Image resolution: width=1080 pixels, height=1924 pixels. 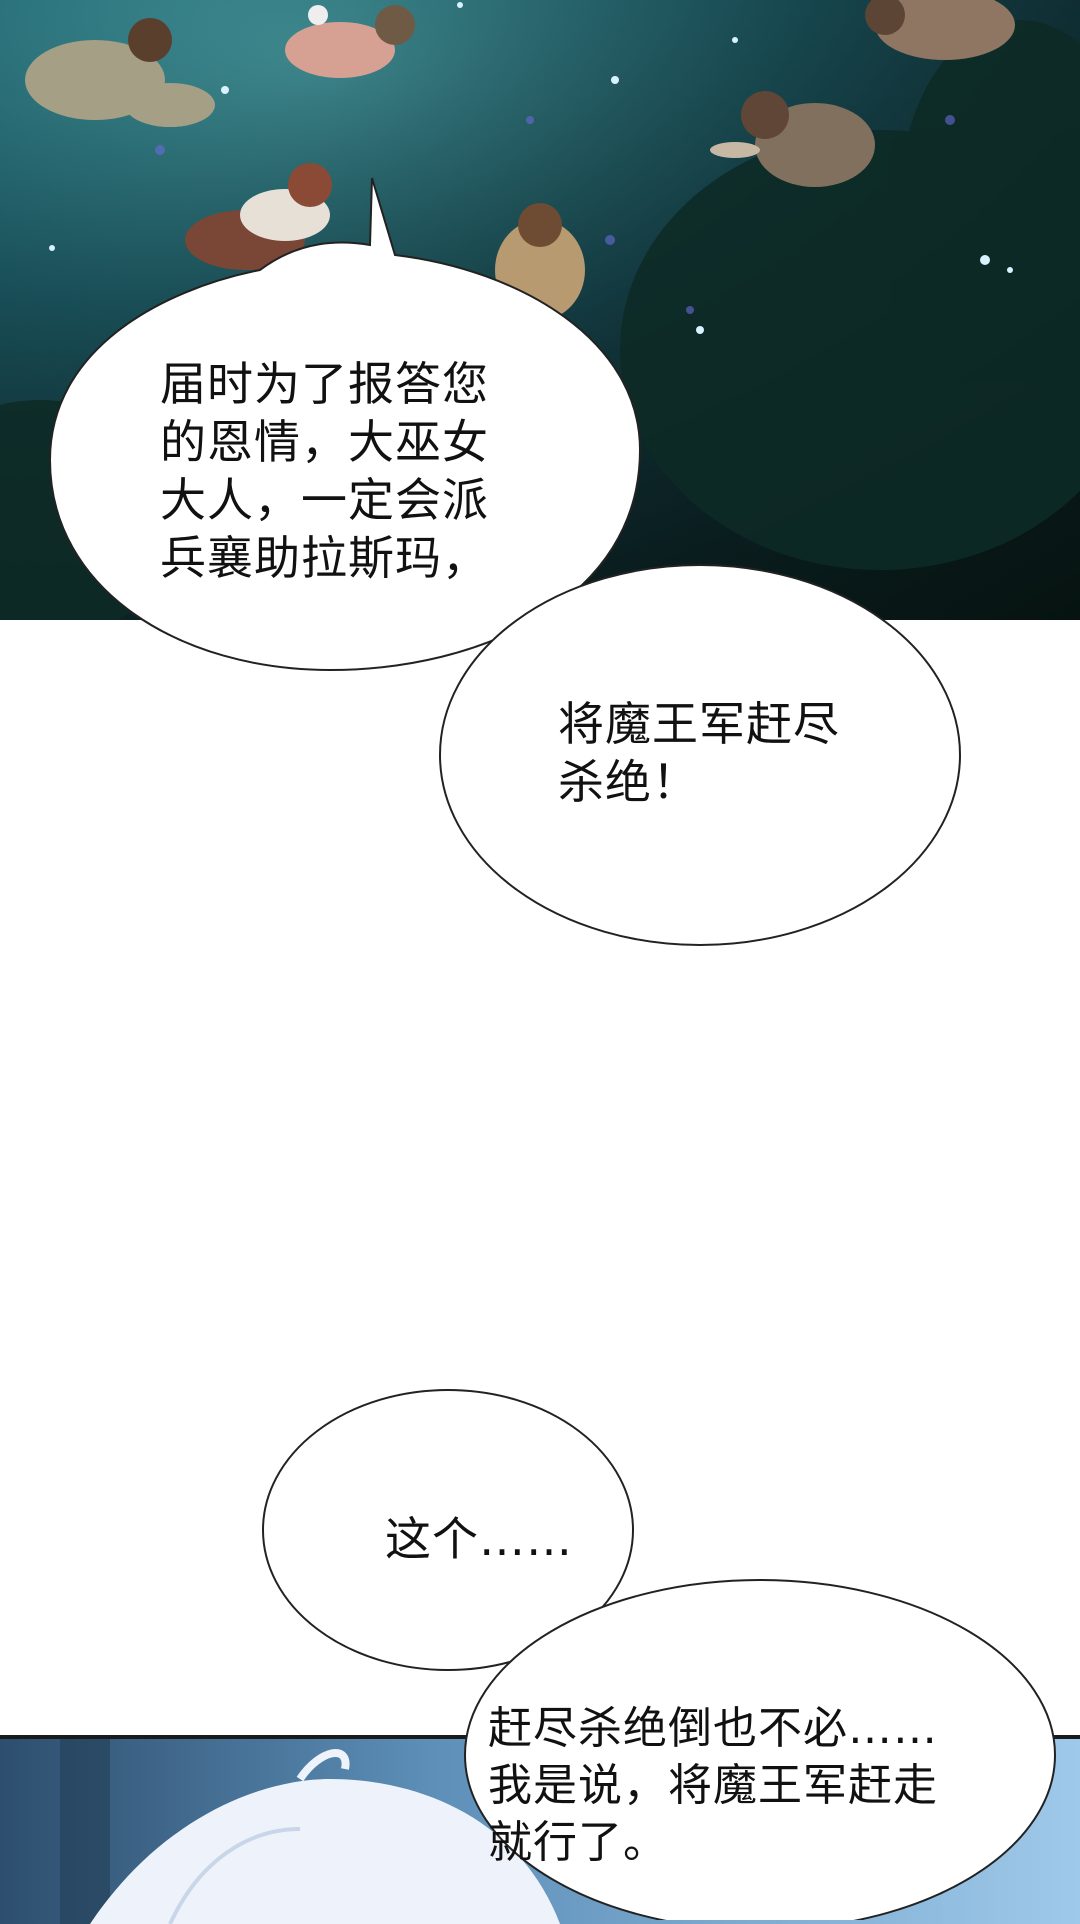 What do you see at coordinates (324, 471) in the screenshot?
I see `dialogue-text-1: 届时为了报答您 的恩情，大巫女 大人，一定会派 兵襄助拉斯玛，` at bounding box center [324, 471].